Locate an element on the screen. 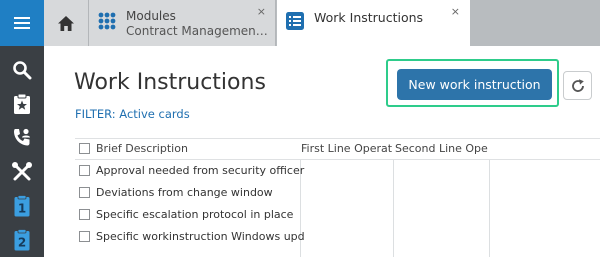  filter-link: FILTER: Active cards is located at coordinates (132, 114).